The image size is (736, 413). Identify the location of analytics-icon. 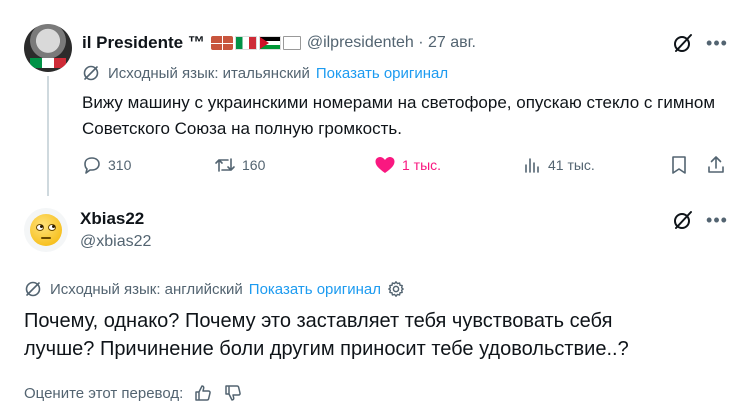
(532, 165).